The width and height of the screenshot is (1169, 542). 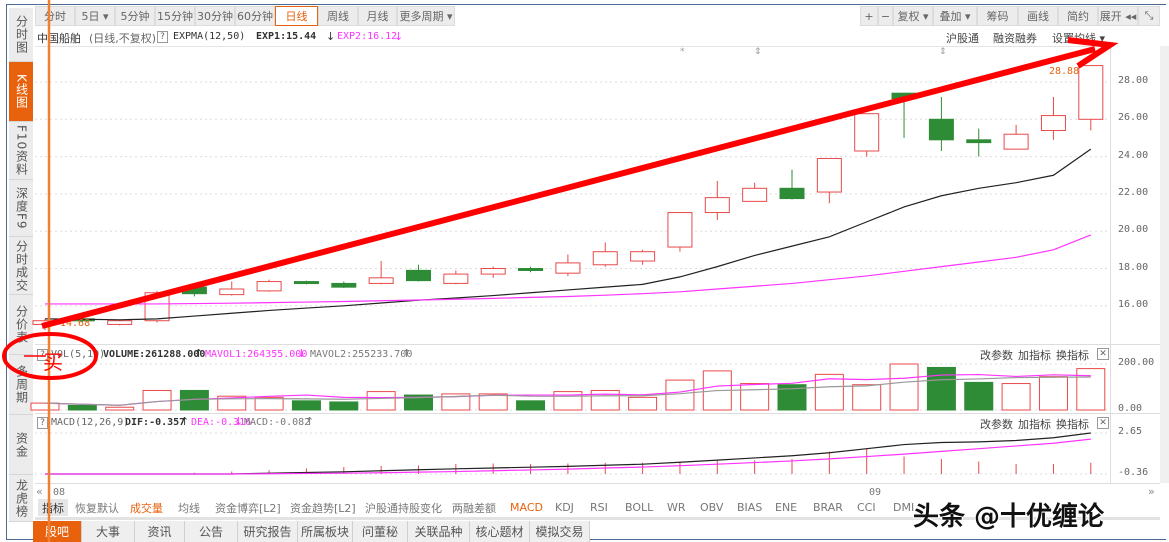 I want to click on period-tab-3: 15分钟, so click(x=175, y=16).